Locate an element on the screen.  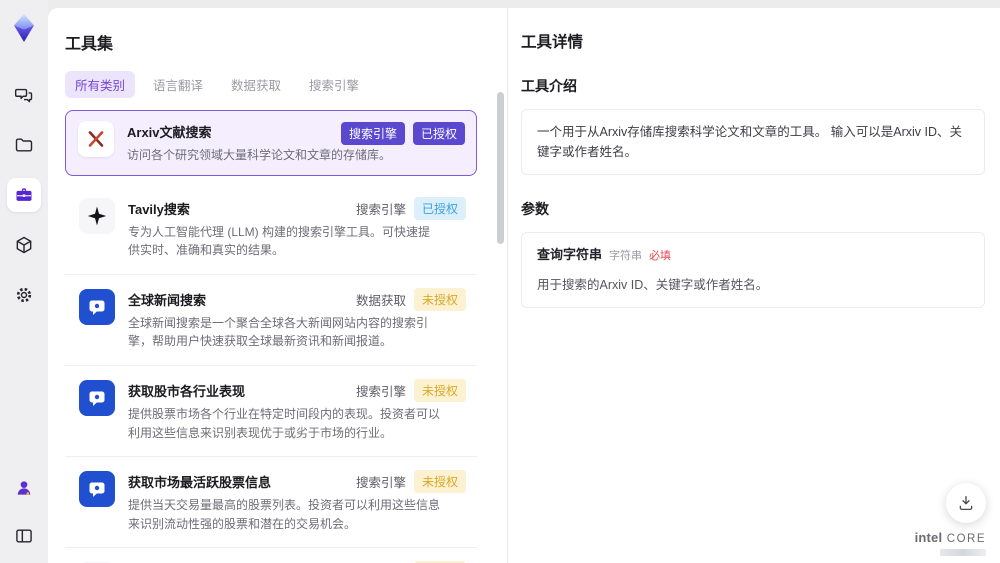
tab-all-categories: 所有类别 is located at coordinates (100, 84).